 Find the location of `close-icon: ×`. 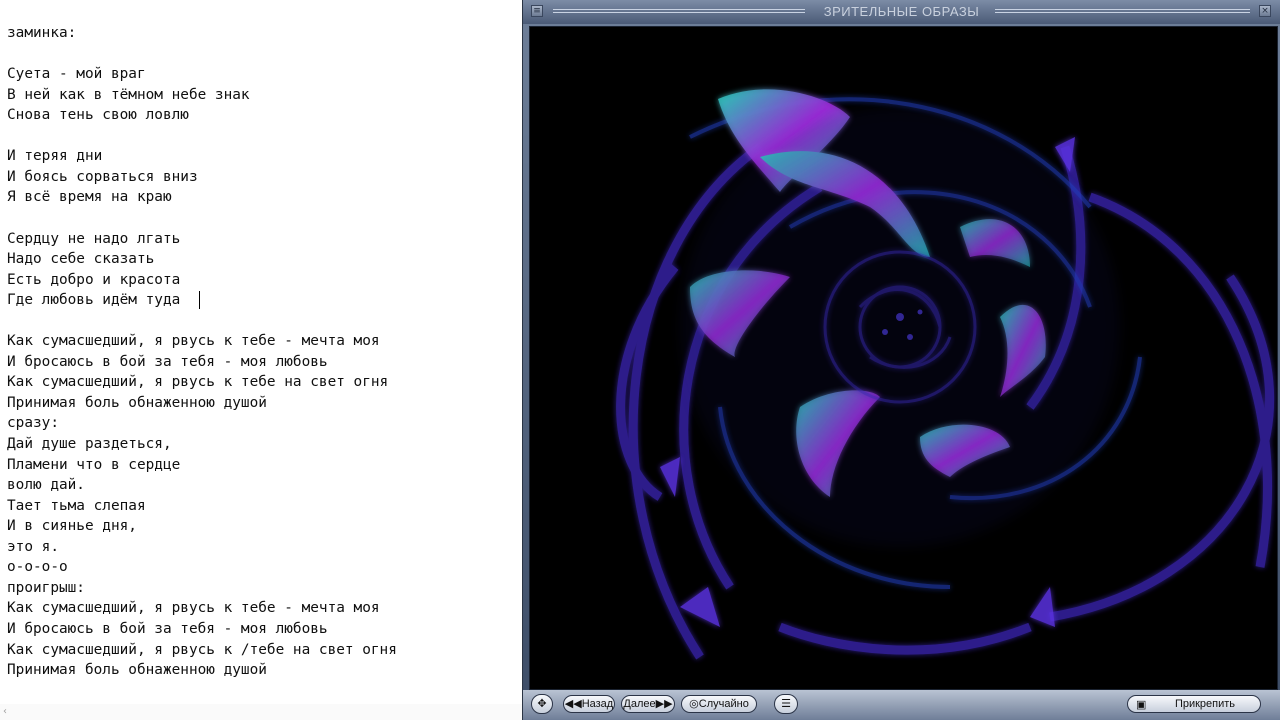

close-icon: × is located at coordinates (1265, 11).